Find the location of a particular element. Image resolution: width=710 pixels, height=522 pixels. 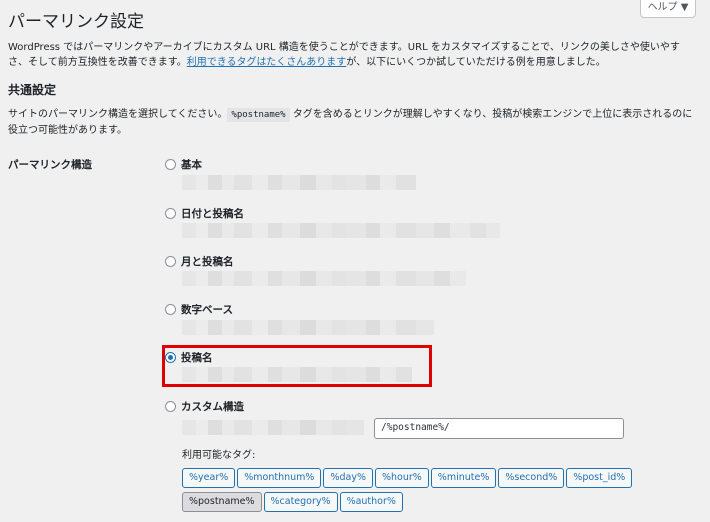

option-month-and-name-label: 月と投稿名 is located at coordinates (207, 261).